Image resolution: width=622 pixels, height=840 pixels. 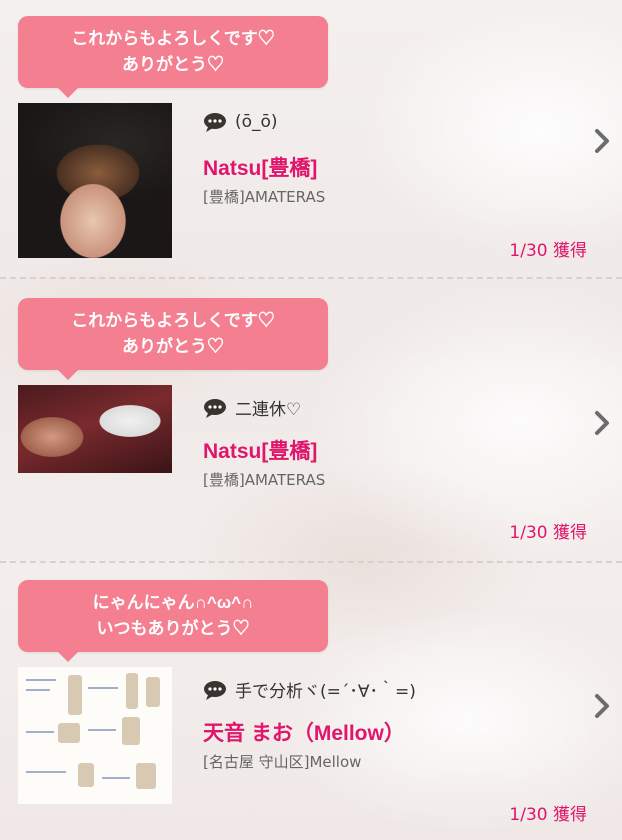 I want to click on cast-message: 二連休♡, so click(x=252, y=407).